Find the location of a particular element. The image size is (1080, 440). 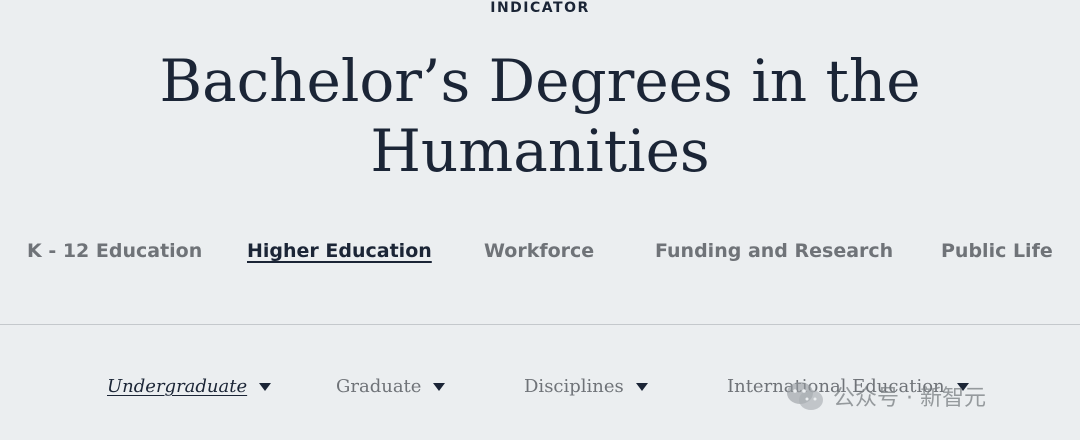

subnav-item-label: Graduate is located at coordinates (379, 386).